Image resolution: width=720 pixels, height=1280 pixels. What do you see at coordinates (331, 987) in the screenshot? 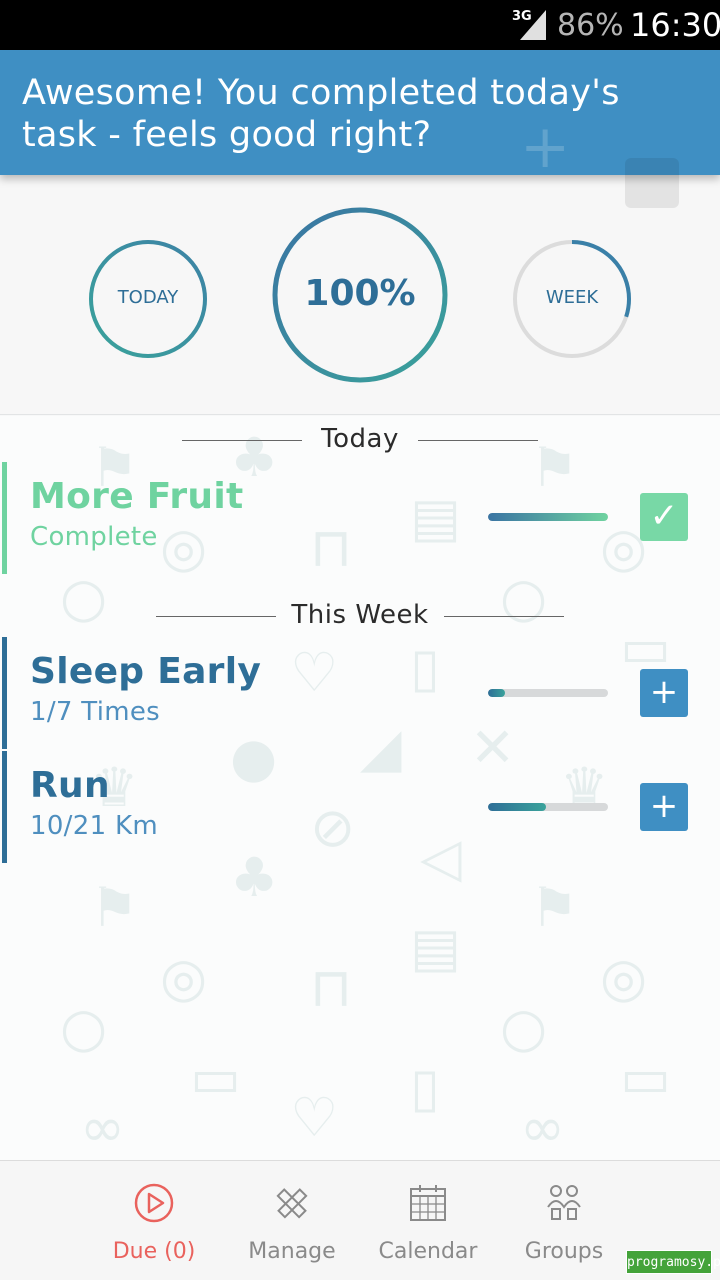
I see `jersey-icon: ⊓` at bounding box center [331, 987].